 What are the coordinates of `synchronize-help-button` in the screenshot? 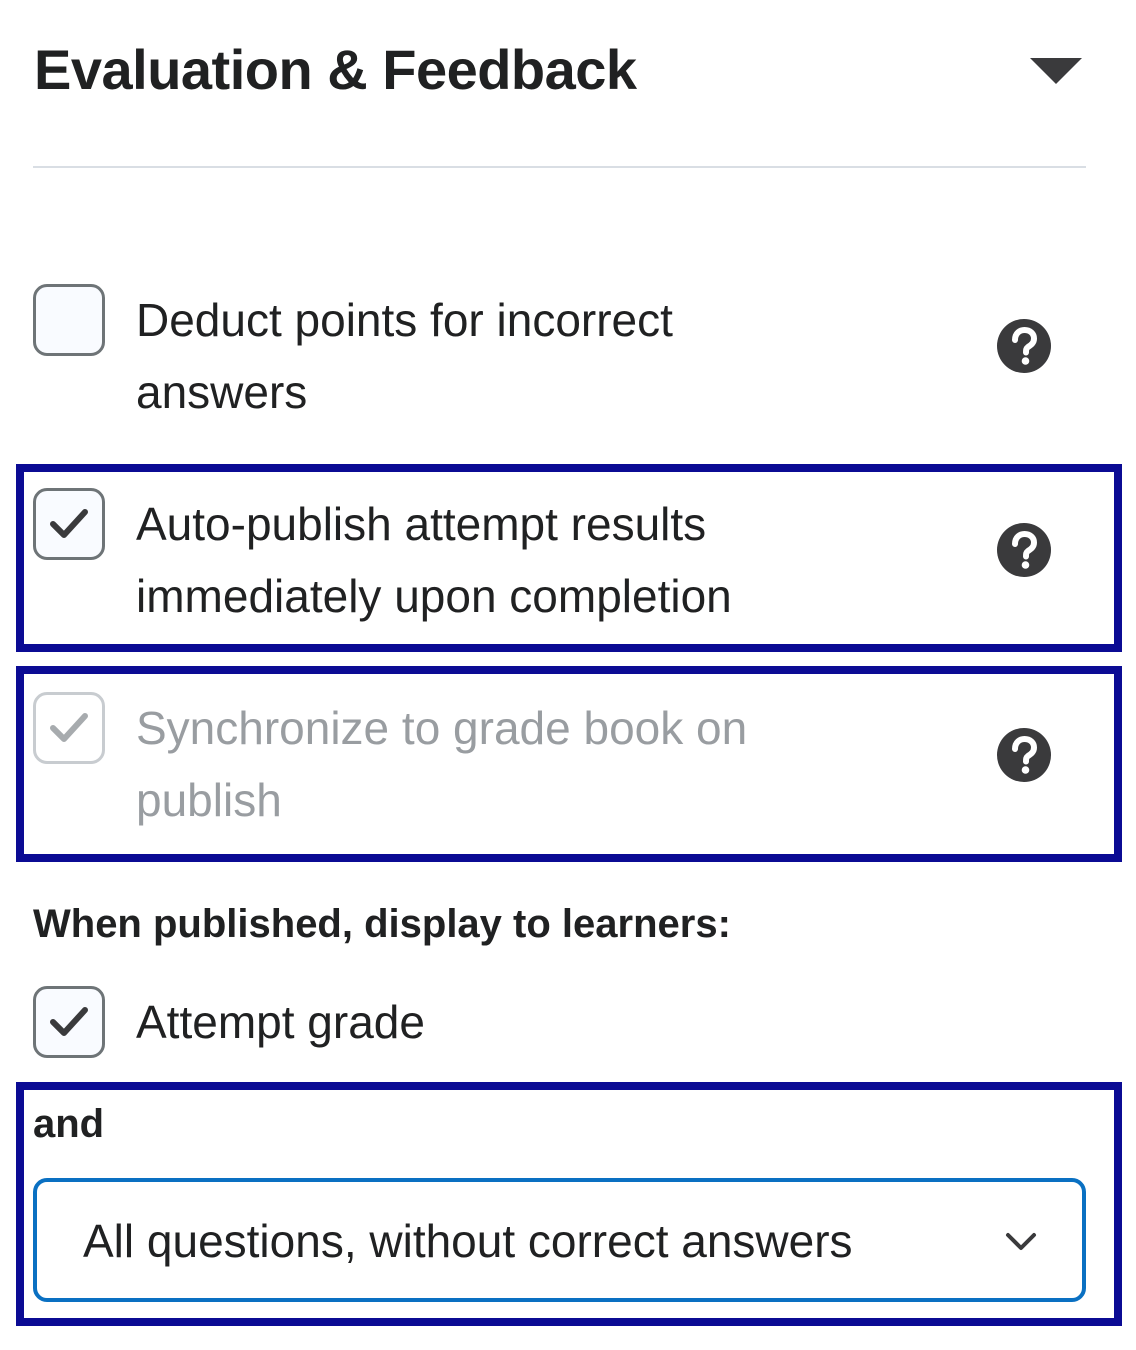 It's located at (1024, 755).